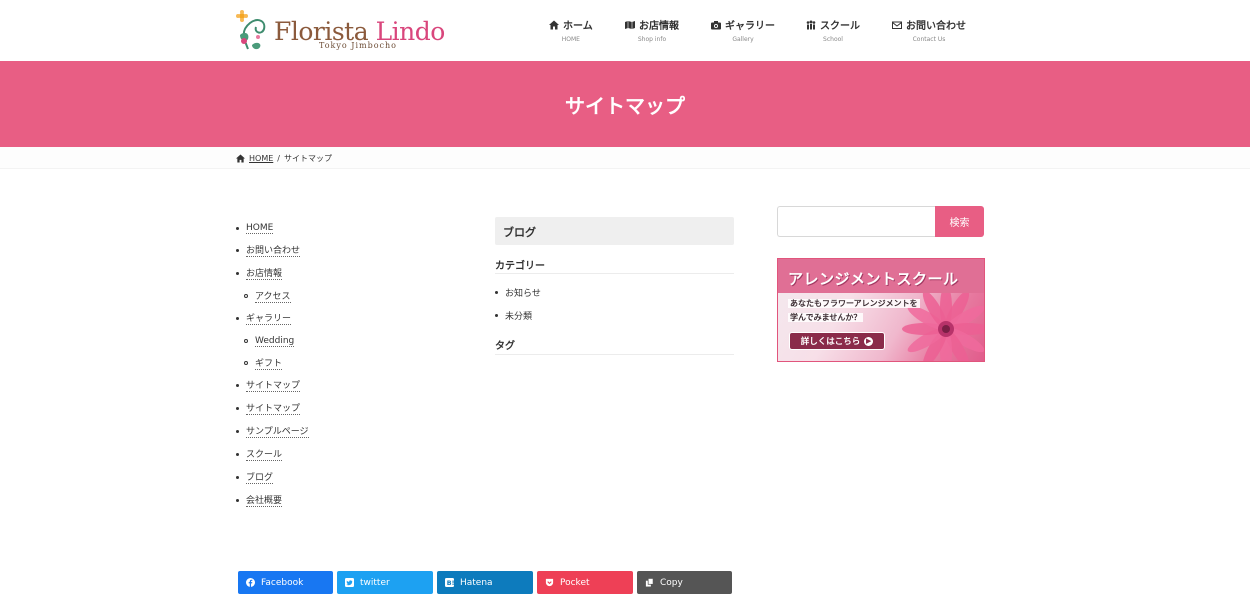 This screenshot has width=1250, height=612. I want to click on banner-details-button: 詳しくはこちら ▶, so click(837, 341).